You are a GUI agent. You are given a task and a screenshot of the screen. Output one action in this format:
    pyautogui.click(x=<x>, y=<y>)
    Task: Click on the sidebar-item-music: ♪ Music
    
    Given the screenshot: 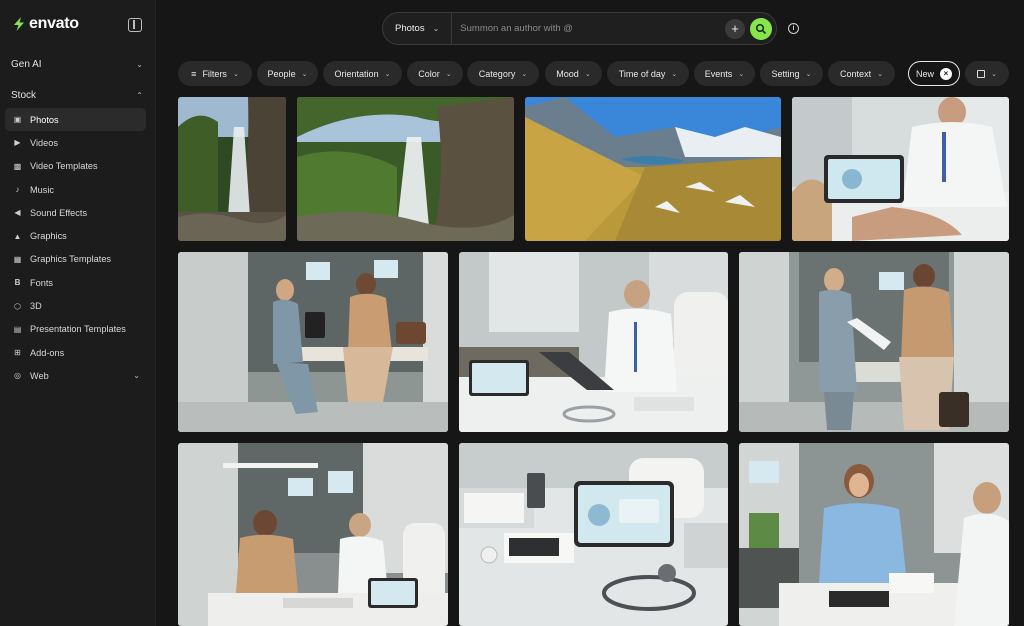 What is the action you would take?
    pyautogui.click(x=75, y=189)
    